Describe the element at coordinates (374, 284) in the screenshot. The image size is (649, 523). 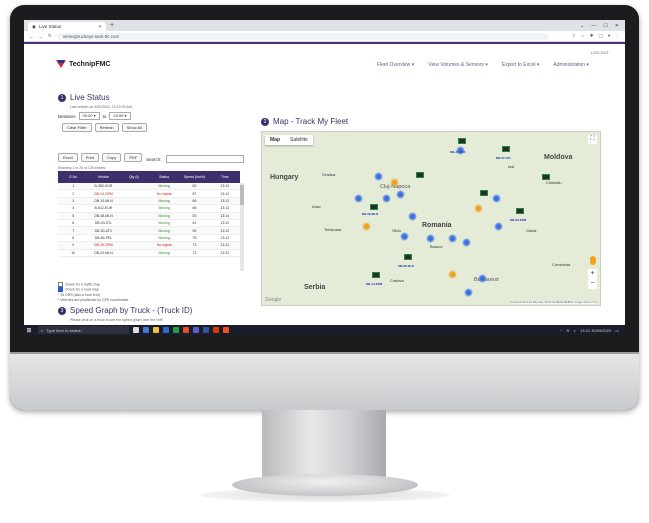
I see `vehicle-tag: DB-14-SPM` at that location.